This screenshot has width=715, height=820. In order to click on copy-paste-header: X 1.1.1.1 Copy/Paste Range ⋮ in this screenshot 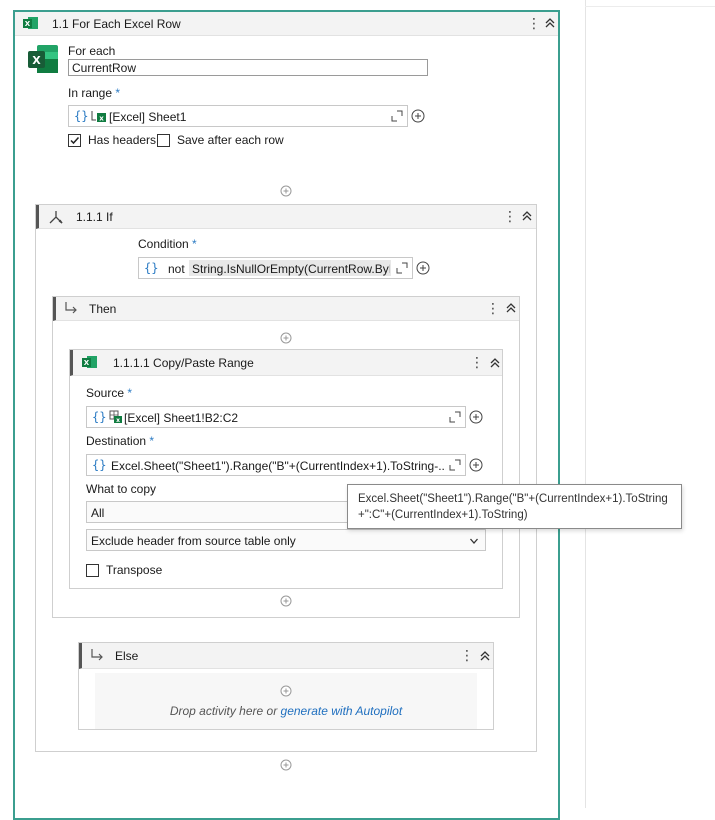, I will do `click(286, 363)`.